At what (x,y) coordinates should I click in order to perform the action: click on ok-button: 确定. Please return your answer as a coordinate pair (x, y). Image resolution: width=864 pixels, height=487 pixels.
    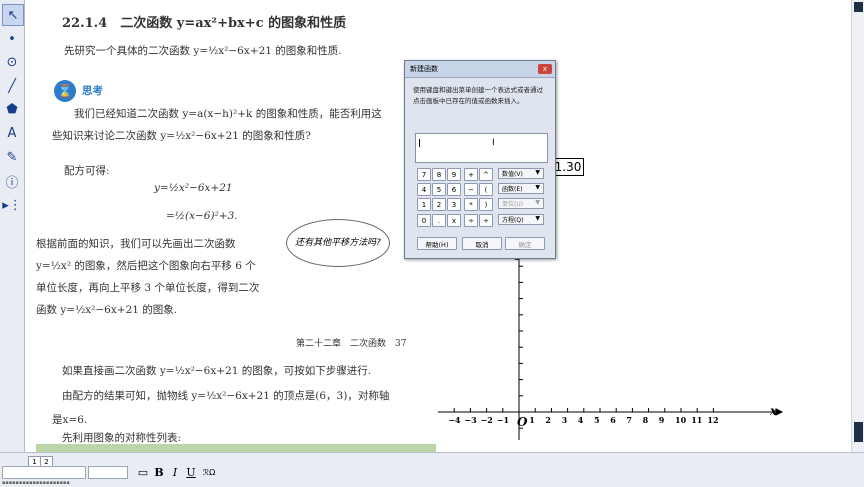
    Looking at the image, I should click on (525, 243).